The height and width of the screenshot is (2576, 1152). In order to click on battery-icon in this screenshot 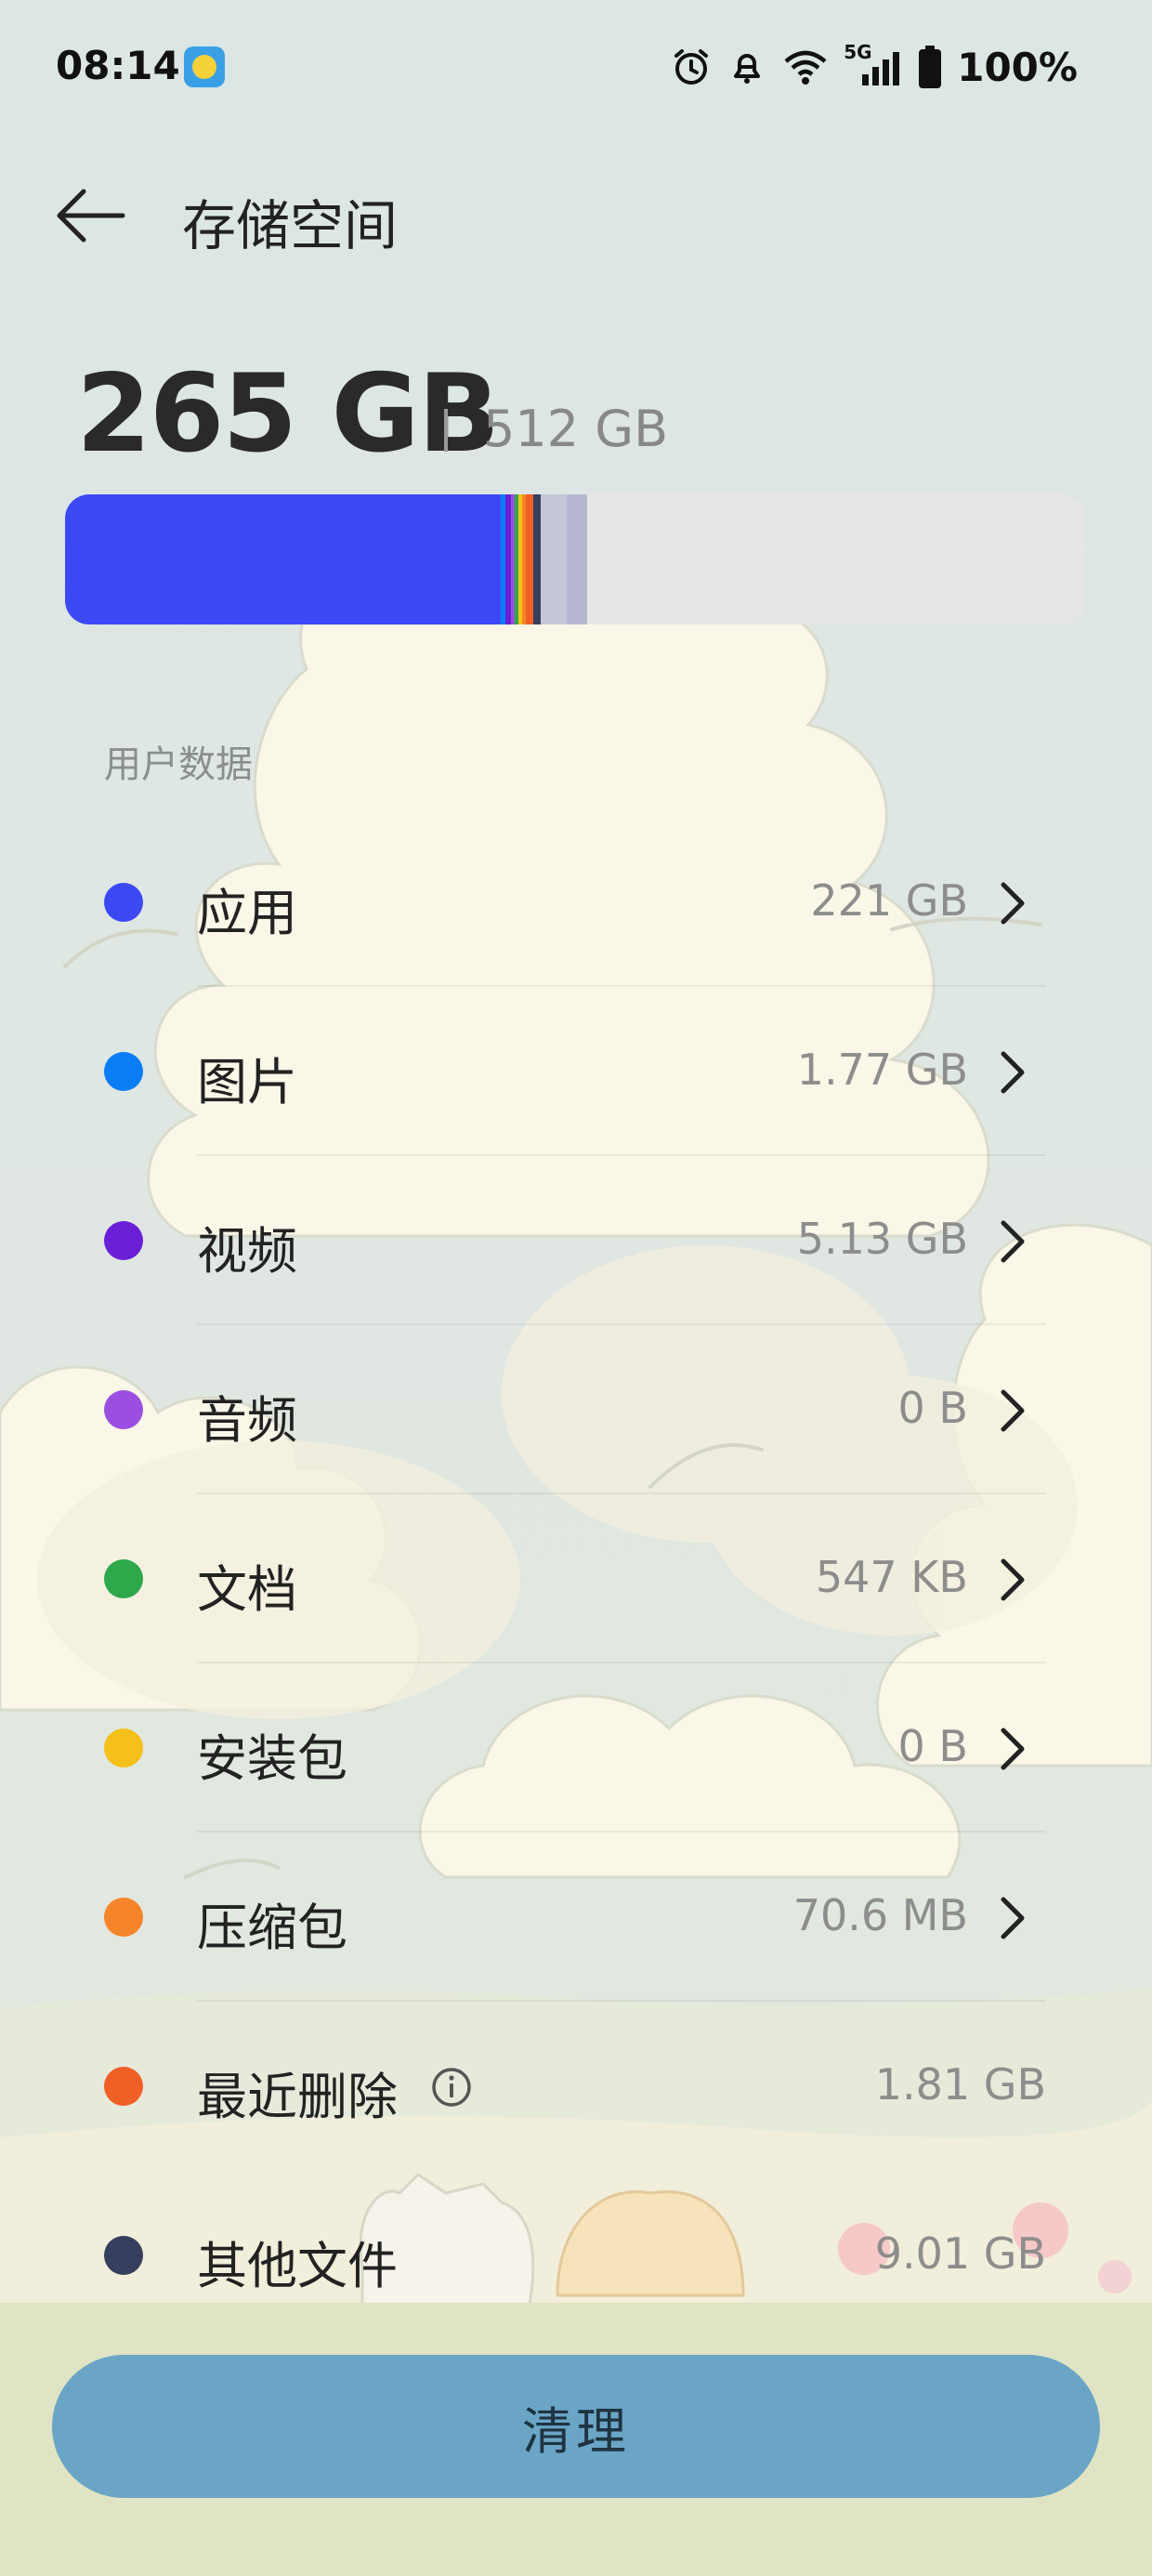, I will do `click(930, 67)`.